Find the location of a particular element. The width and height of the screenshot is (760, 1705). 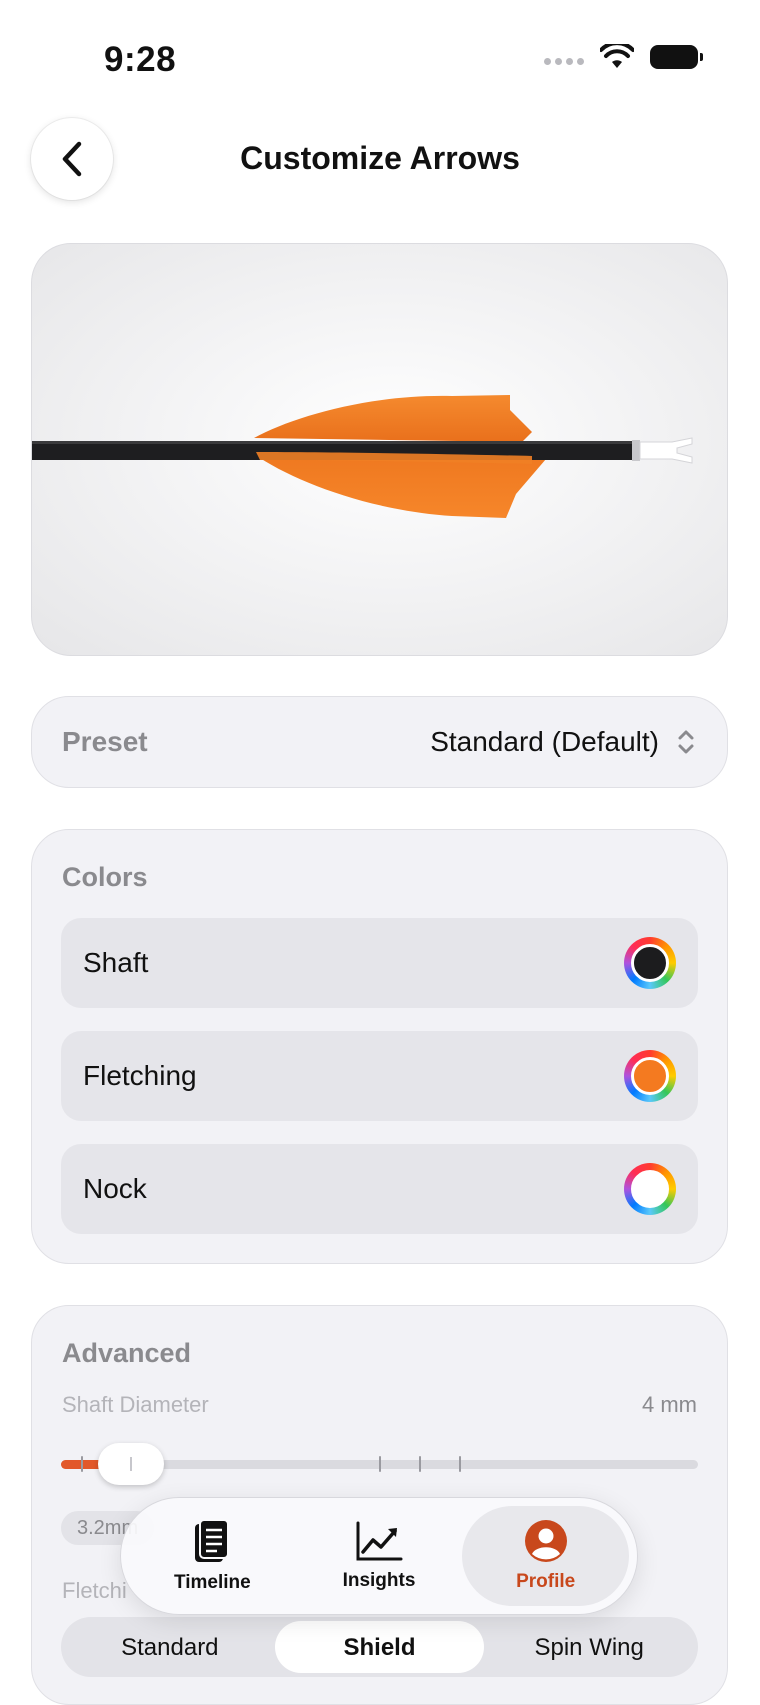

tab-label: Timeline is located at coordinates (212, 1582).